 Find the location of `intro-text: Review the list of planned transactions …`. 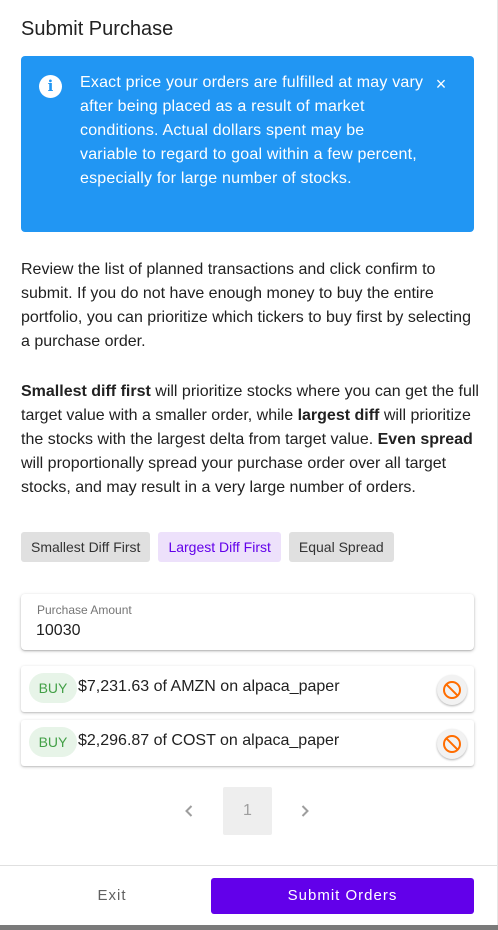

intro-text: Review the list of planned transactions … is located at coordinates (246, 305).